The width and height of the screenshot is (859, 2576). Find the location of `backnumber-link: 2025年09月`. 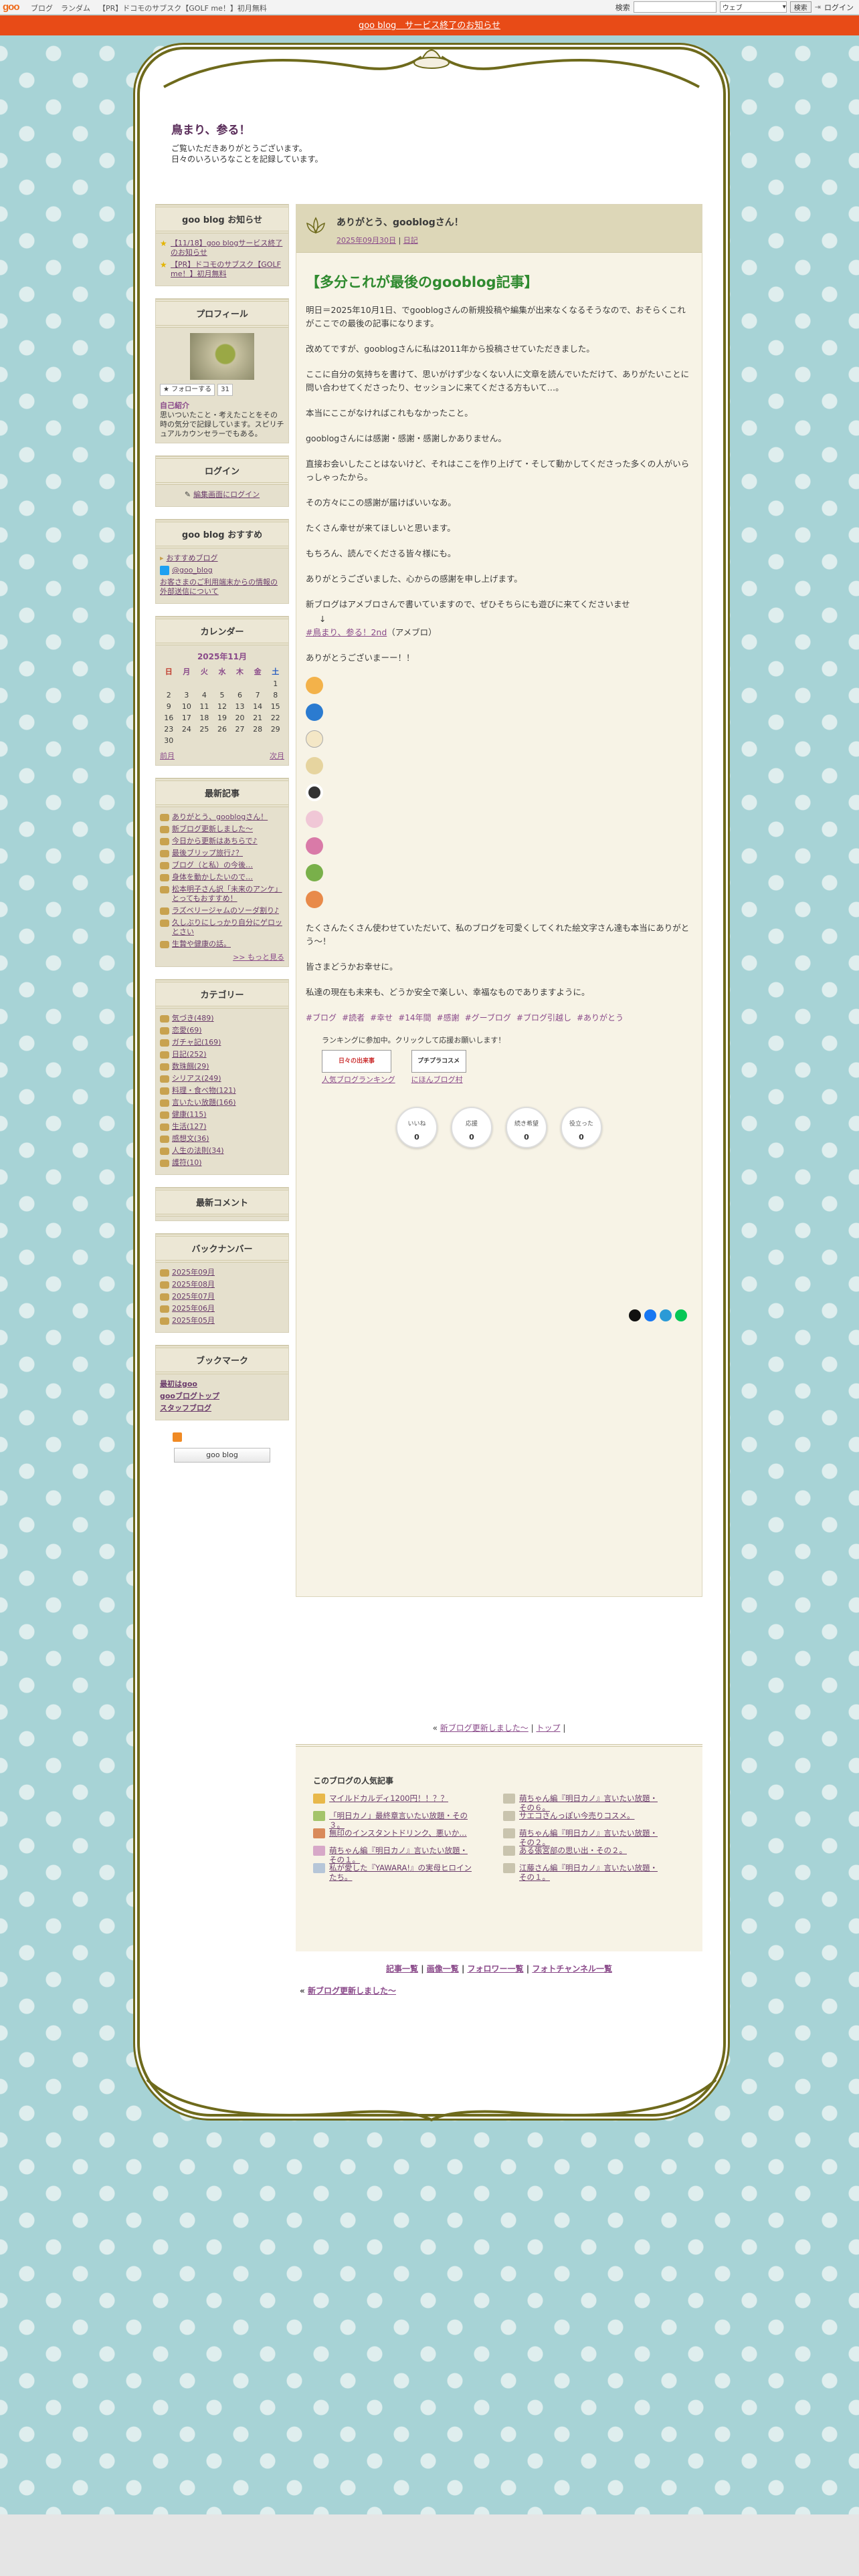

backnumber-link: 2025年09月 is located at coordinates (193, 1272).